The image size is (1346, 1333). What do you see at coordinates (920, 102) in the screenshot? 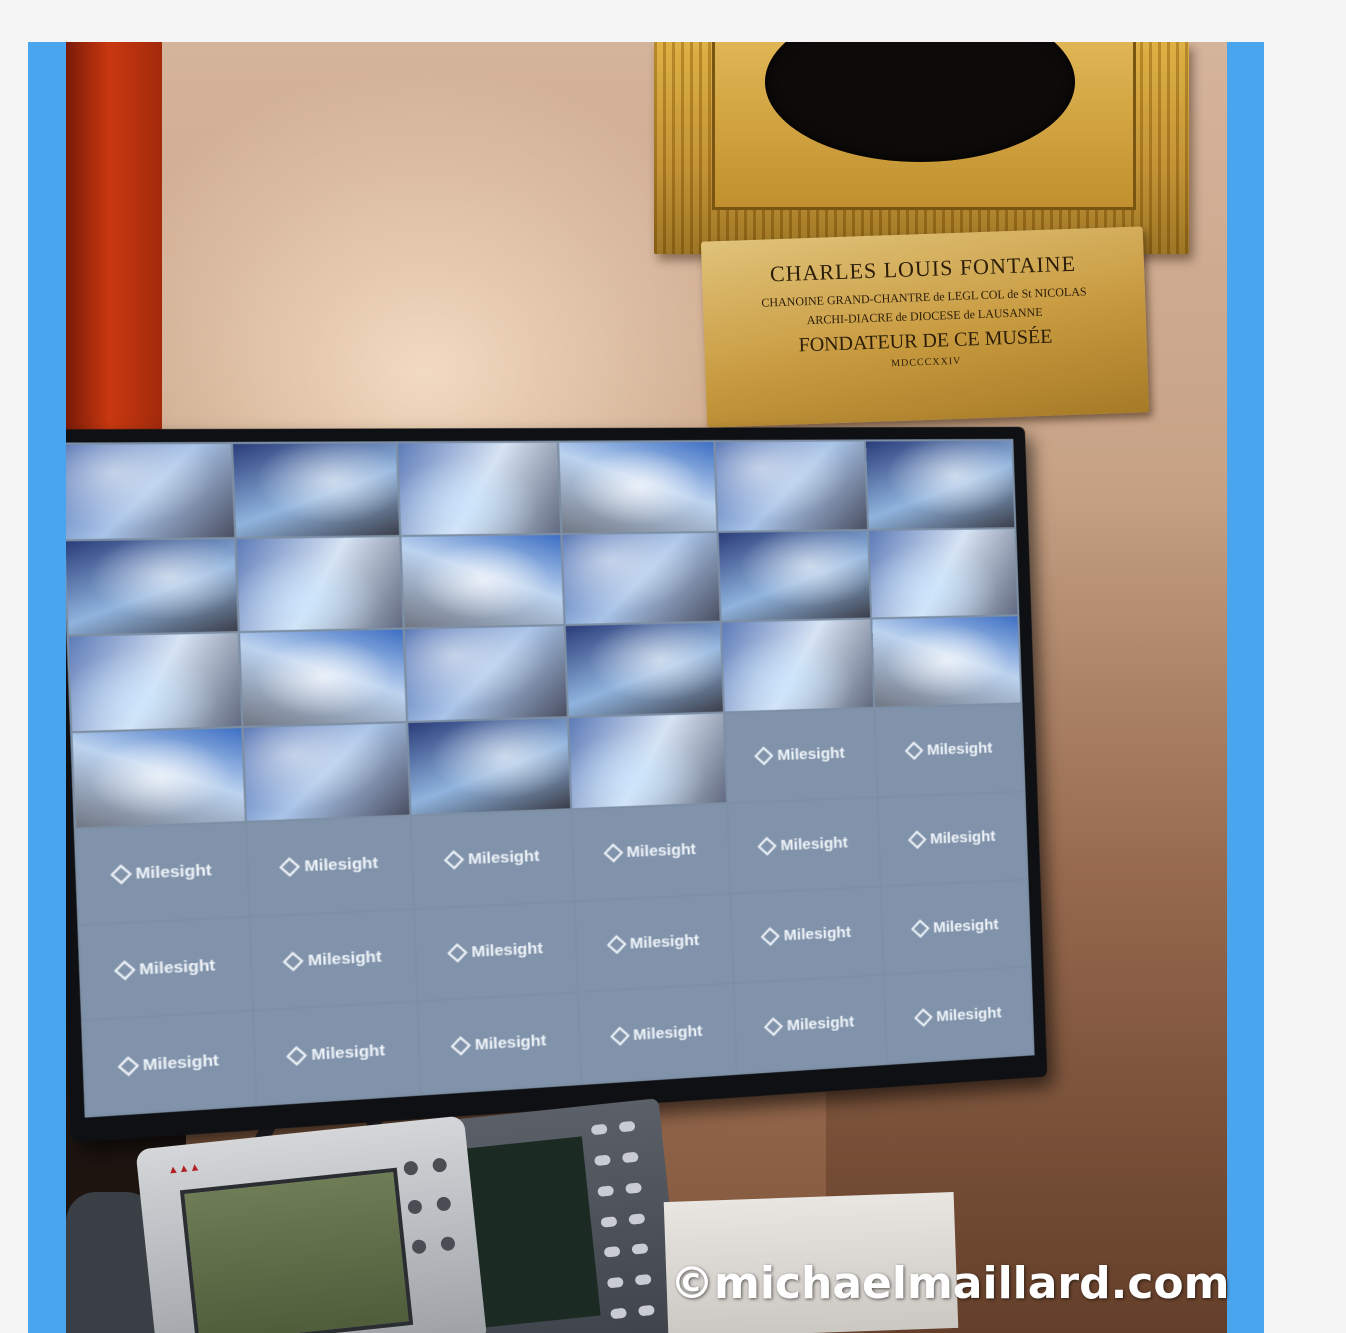
I see `portrait-oval` at bounding box center [920, 102].